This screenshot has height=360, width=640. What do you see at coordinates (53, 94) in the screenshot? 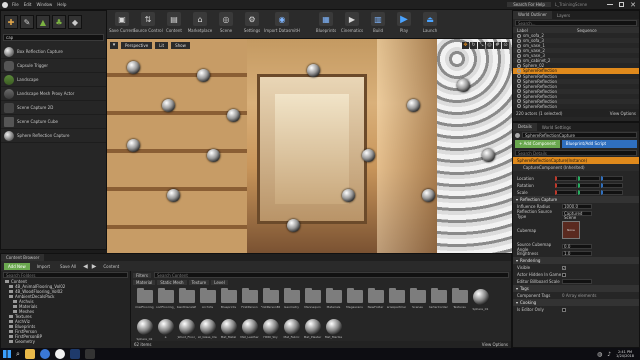
I see `list-item: Landscape Mesh Proxy Actor` at bounding box center [53, 94].